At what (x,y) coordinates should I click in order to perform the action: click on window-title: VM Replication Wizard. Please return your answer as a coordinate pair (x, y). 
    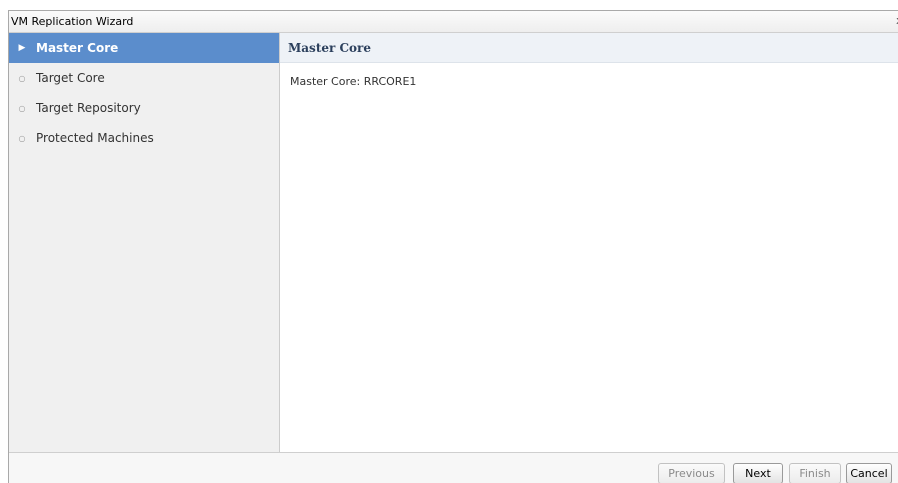
    Looking at the image, I should click on (72, 21).